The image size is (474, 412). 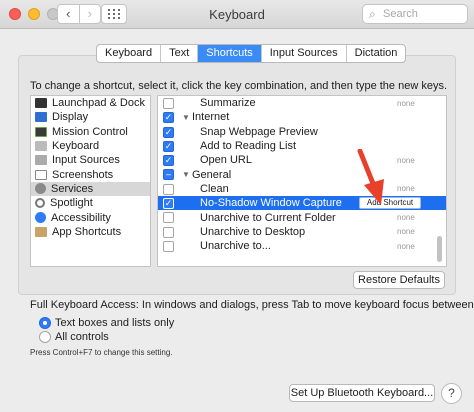 I want to click on search-placeholder: Search, so click(x=400, y=14).